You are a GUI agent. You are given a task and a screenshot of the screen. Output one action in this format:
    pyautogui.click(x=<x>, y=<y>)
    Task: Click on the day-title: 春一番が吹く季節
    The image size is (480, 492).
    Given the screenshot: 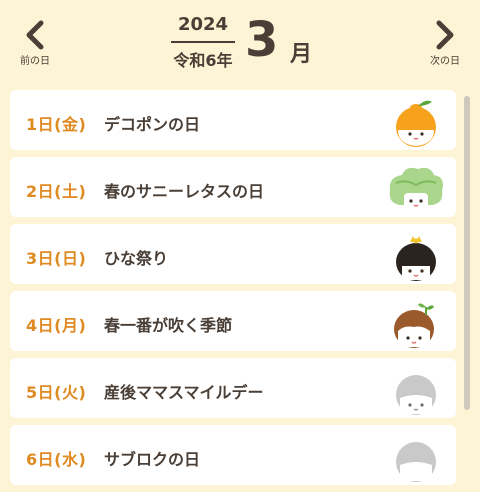 What is the action you would take?
    pyautogui.click(x=168, y=325)
    